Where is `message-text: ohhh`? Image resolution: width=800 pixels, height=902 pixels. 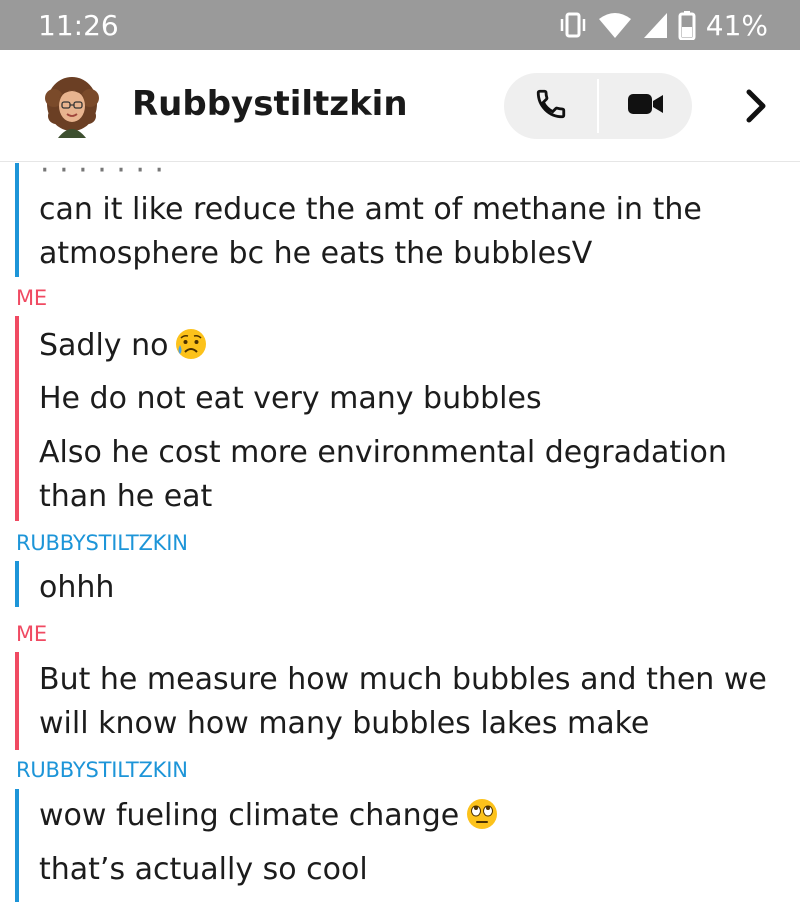 message-text: ohhh is located at coordinates (409, 588).